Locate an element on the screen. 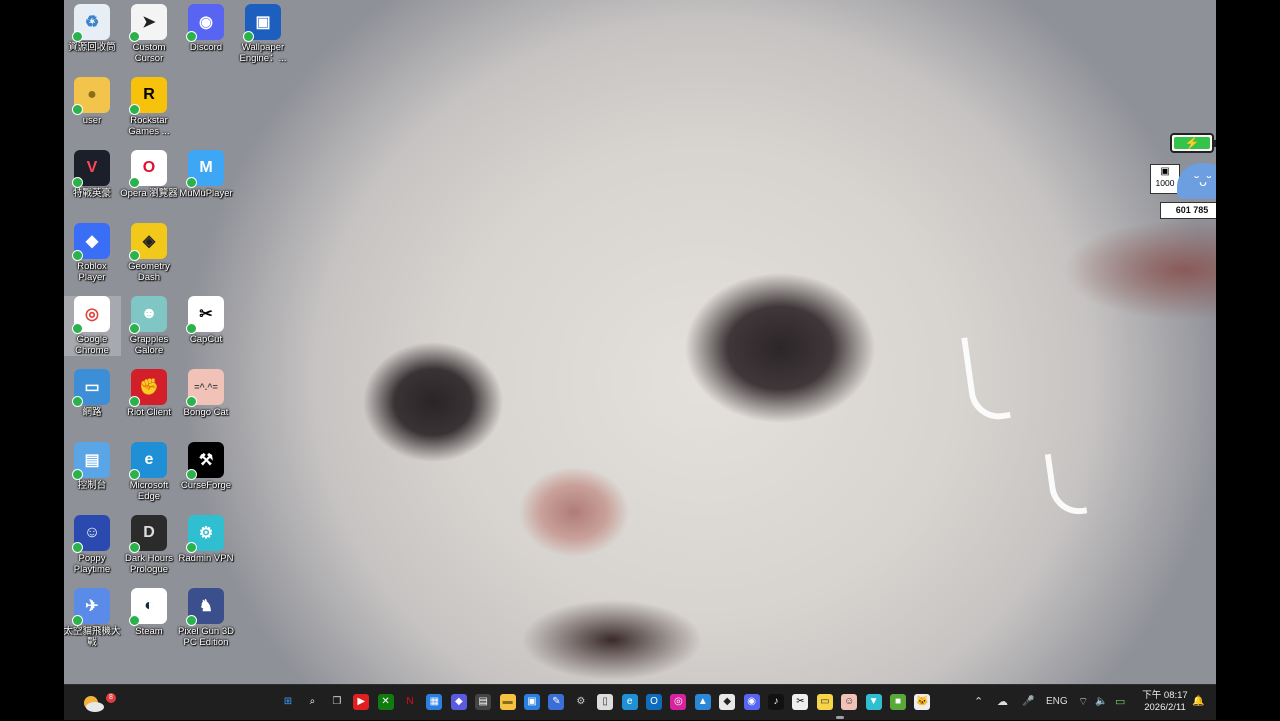  icon-microsoft-edge: e Microsoft Edge is located at coordinates (149, 472).